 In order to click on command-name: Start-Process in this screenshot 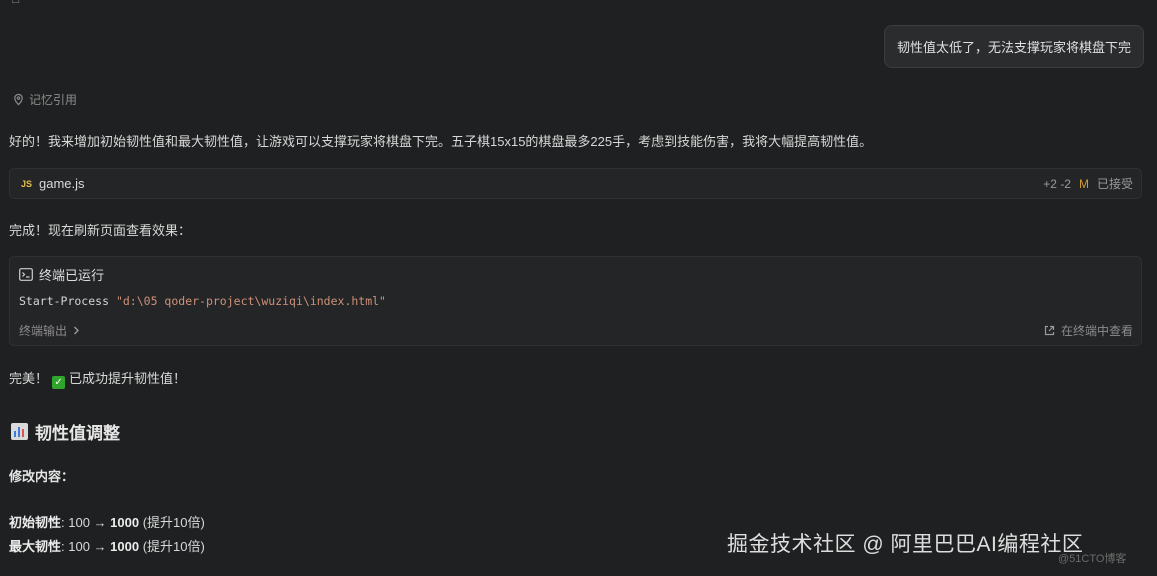, I will do `click(64, 301)`.